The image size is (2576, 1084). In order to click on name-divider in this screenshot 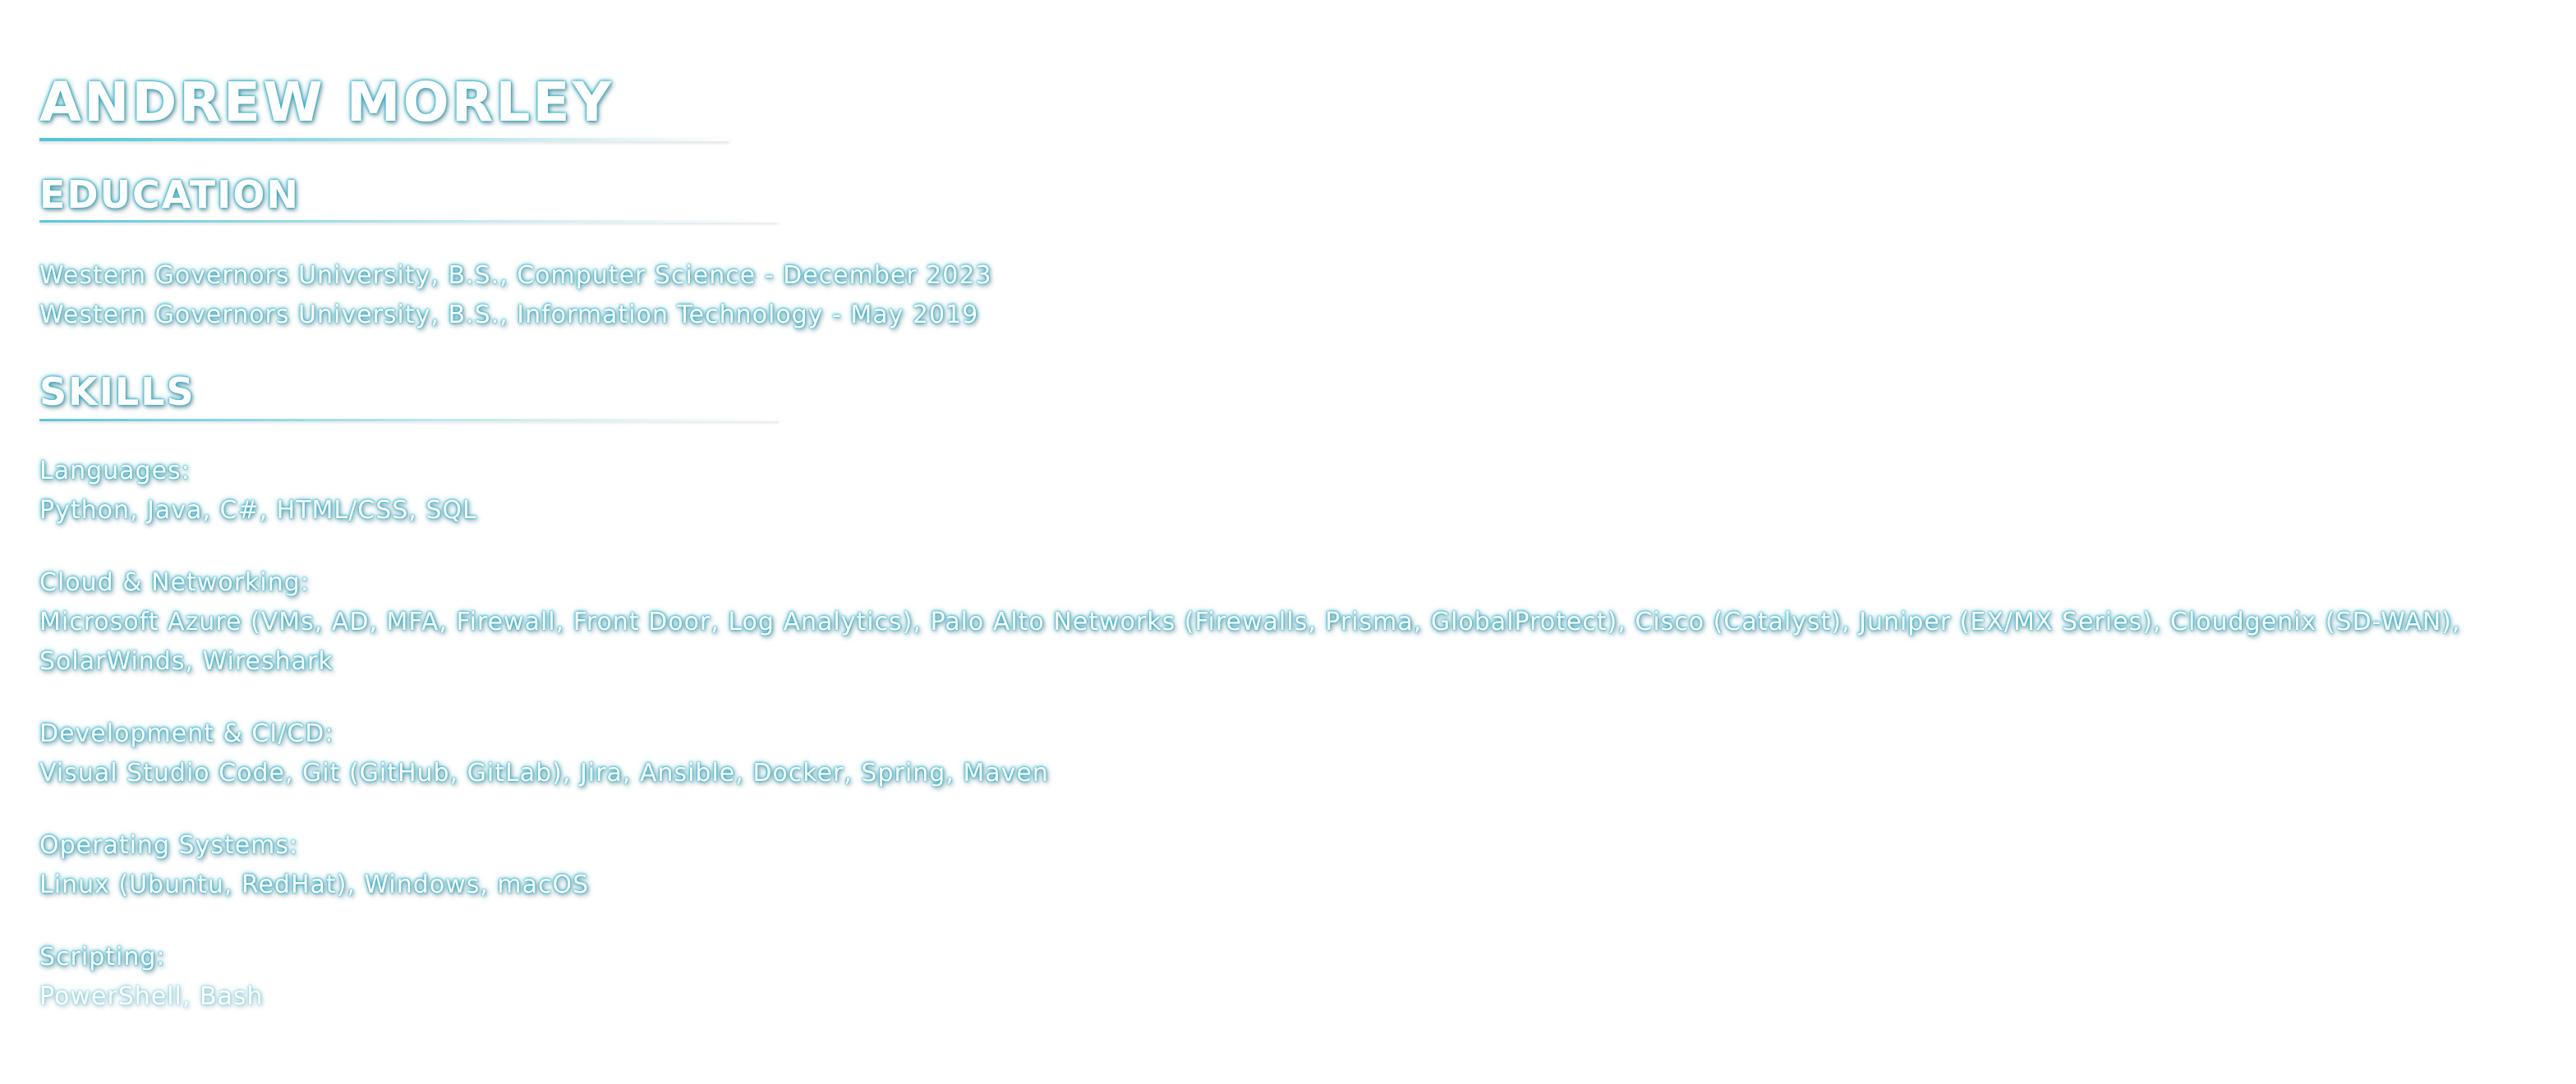, I will do `click(384, 139)`.